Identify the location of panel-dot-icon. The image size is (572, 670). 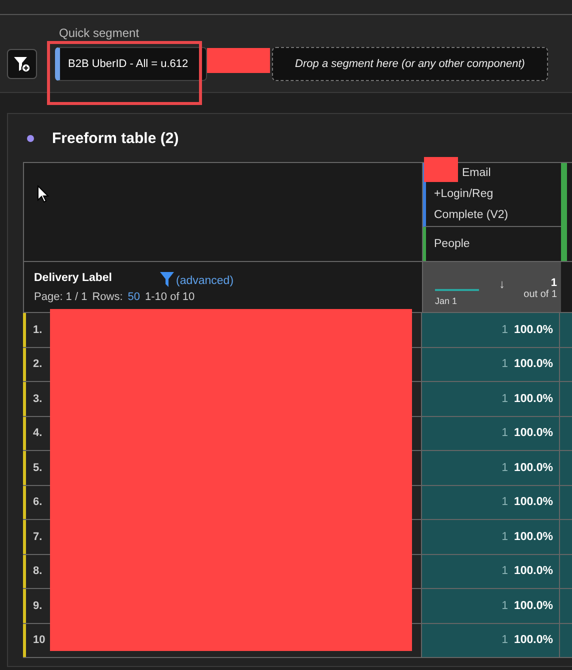
(30, 138).